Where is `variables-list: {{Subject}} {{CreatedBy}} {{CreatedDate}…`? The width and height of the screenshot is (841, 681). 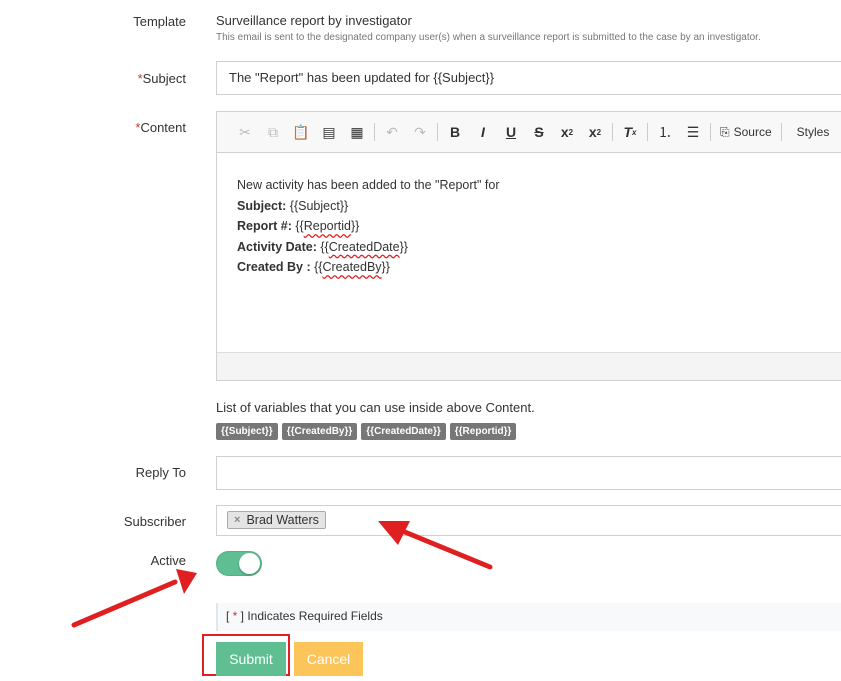 variables-list: {{Subject}} {{CreatedBy}} {{CreatedDate}… is located at coordinates (366, 431).